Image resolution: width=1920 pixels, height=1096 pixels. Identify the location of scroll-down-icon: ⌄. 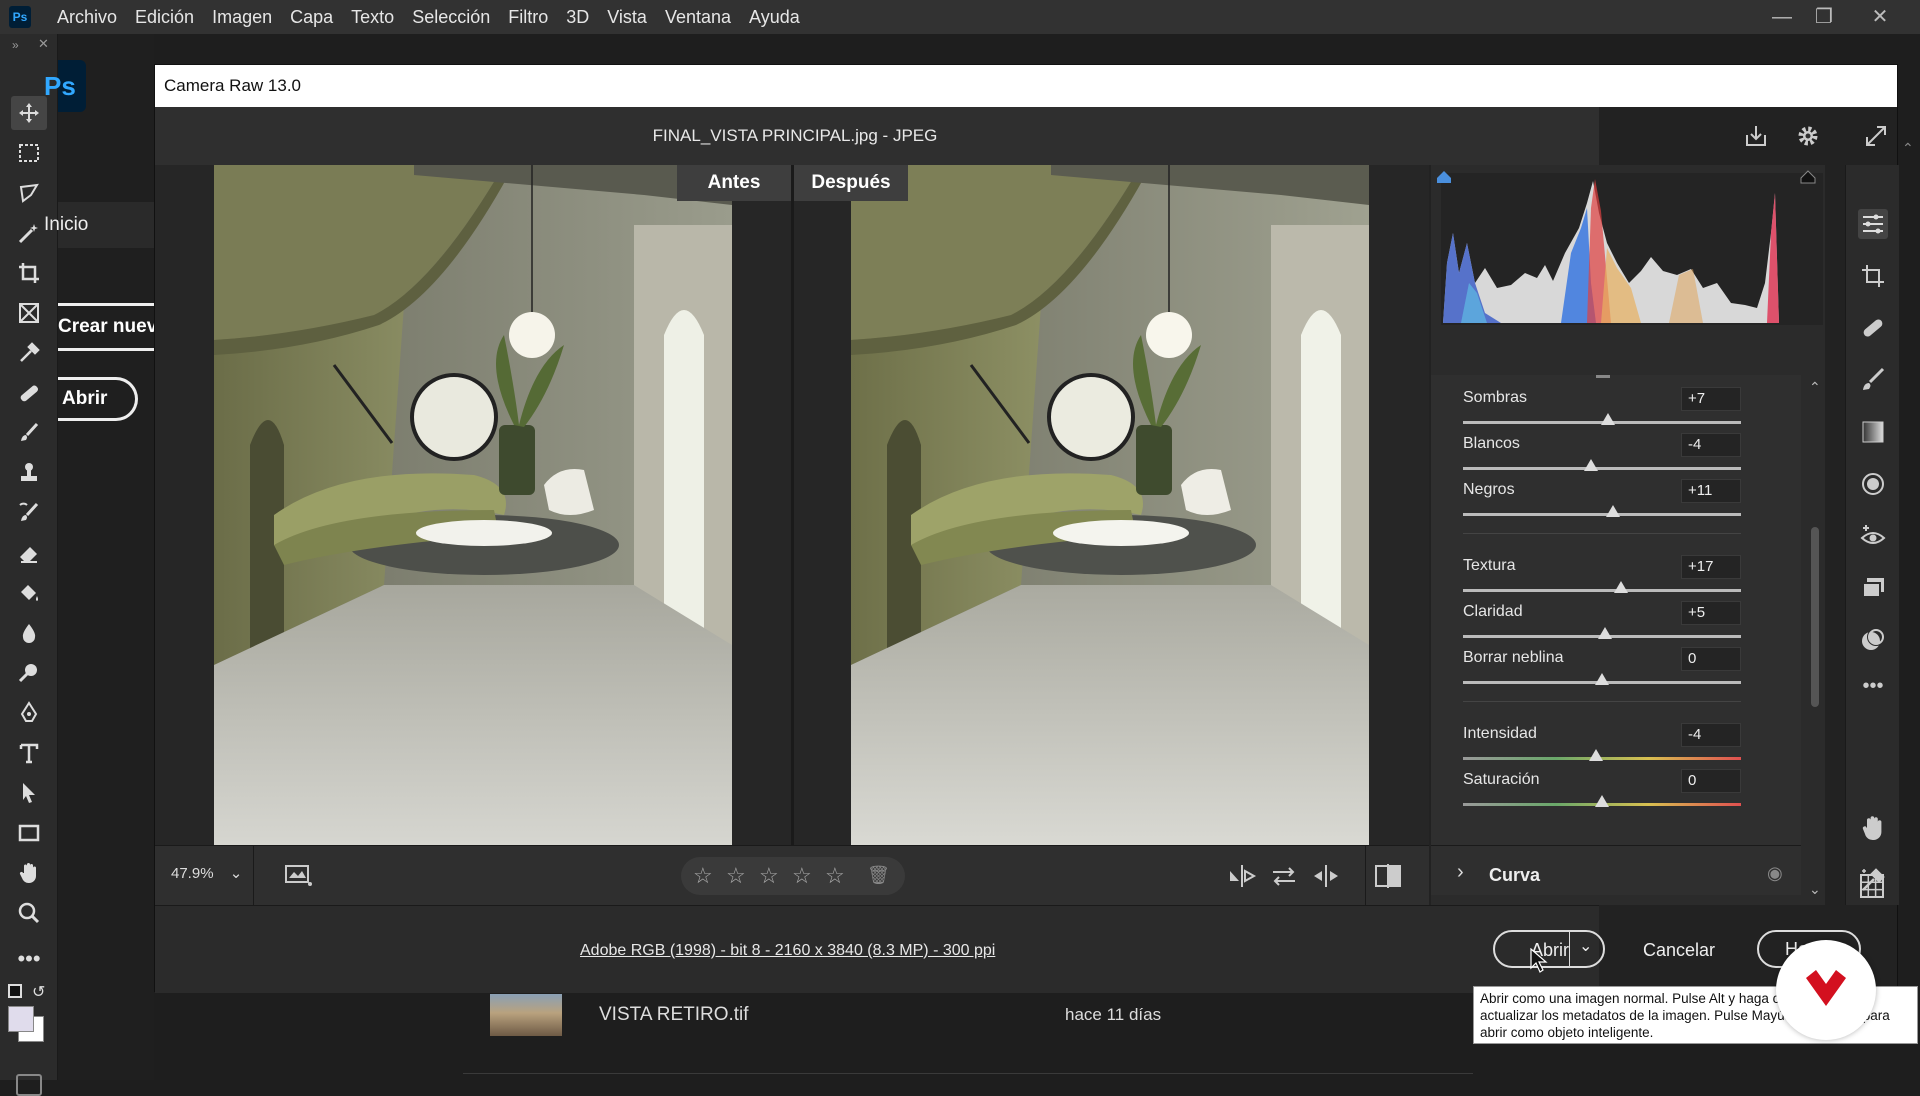
(1816, 889).